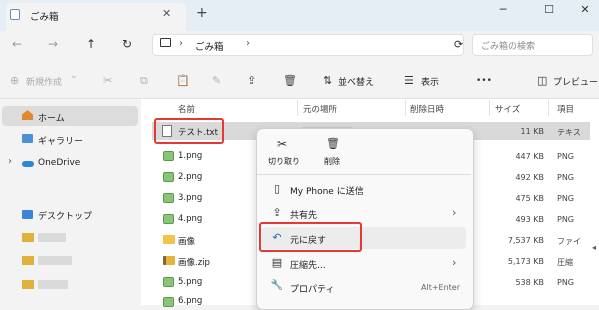 This screenshot has width=599, height=310. I want to click on desktop-icon, so click(27, 214).